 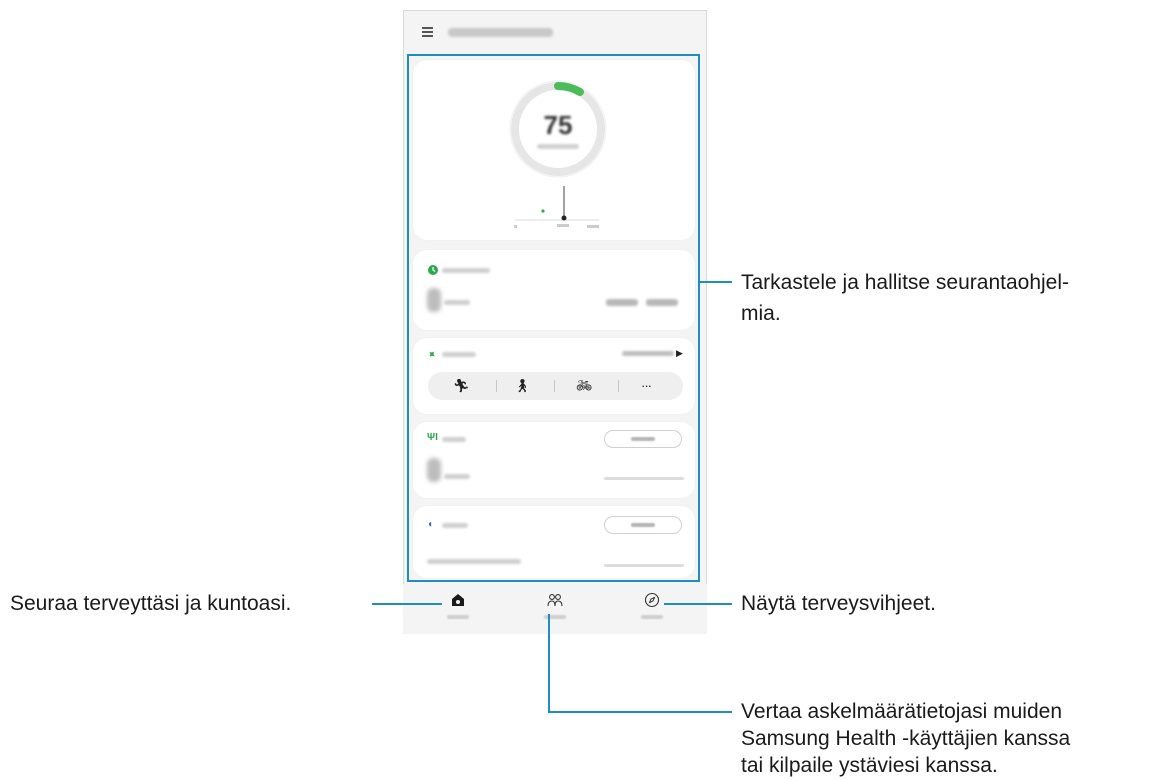 I want to click on steps-ring: 75, so click(x=558, y=129).